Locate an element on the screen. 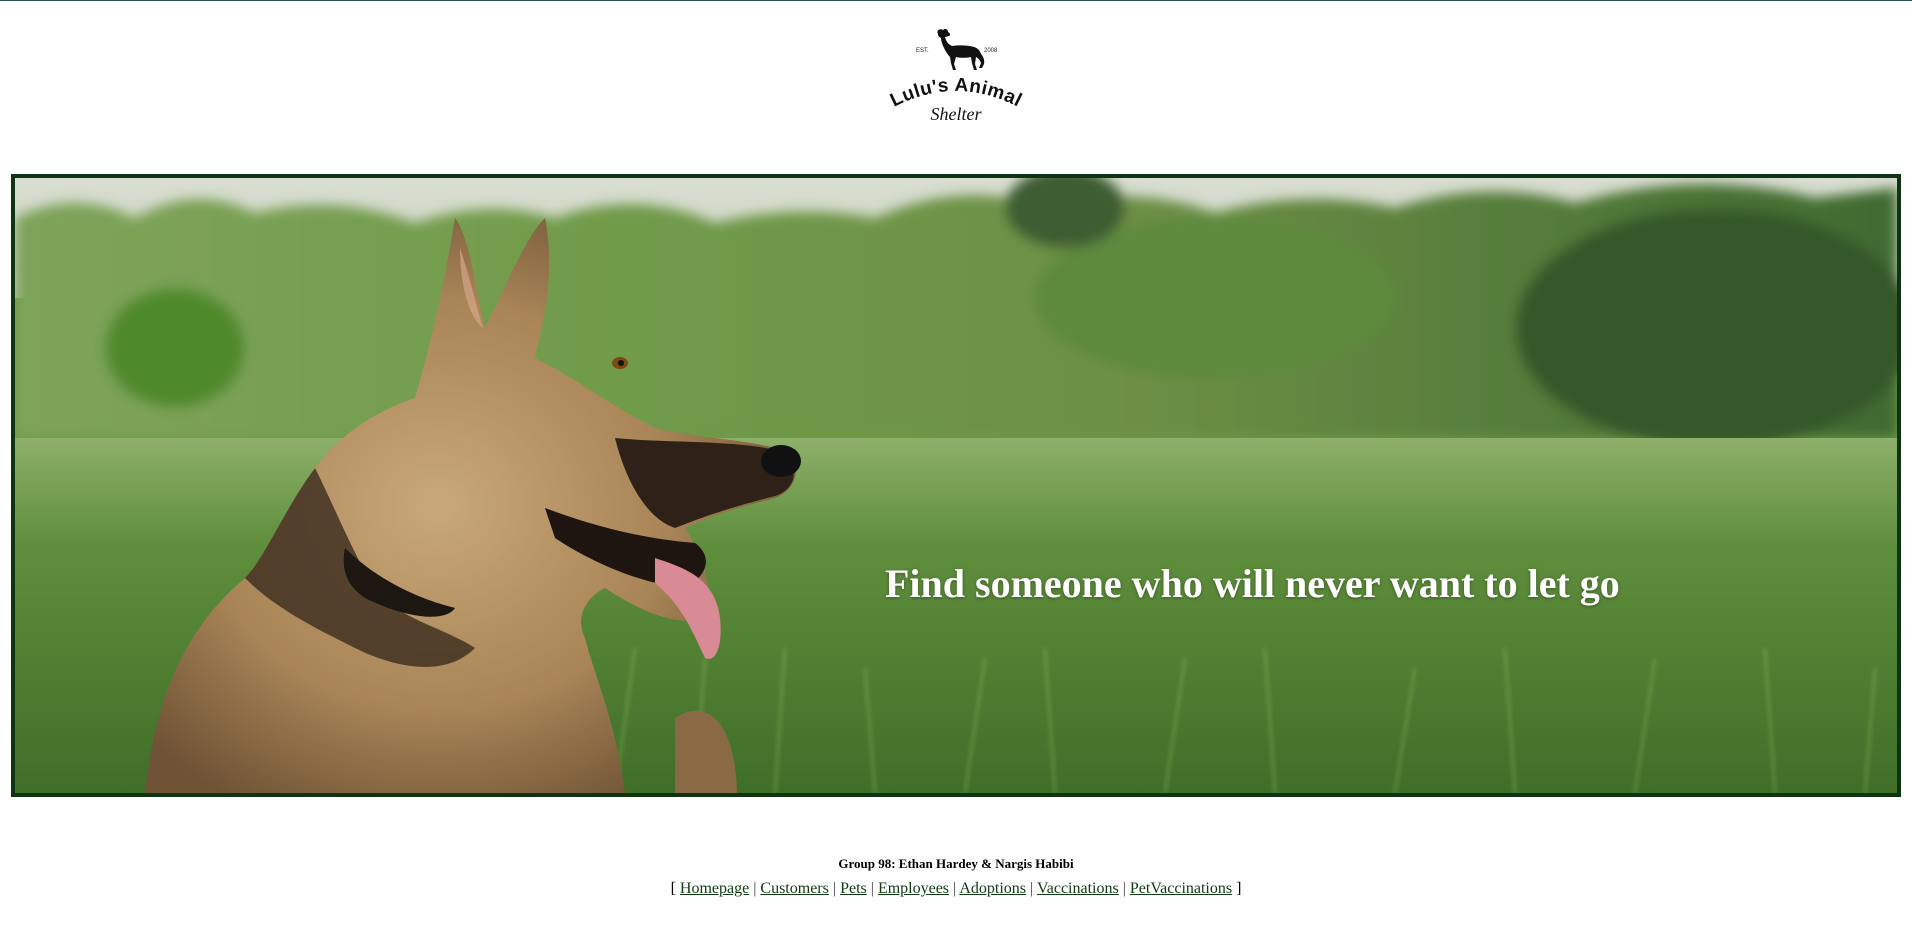 The width and height of the screenshot is (1912, 942). nav-link-customers: Customers is located at coordinates (794, 888).